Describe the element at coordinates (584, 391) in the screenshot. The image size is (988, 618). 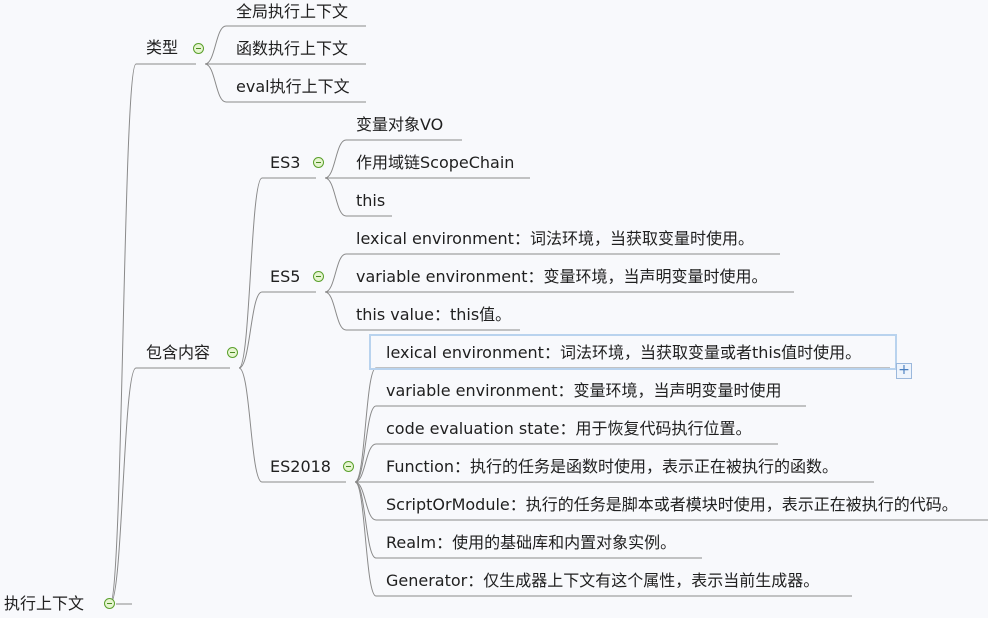
I see `es2018-item-variable: variable environment：变量环境，当声明变量时使用` at that location.